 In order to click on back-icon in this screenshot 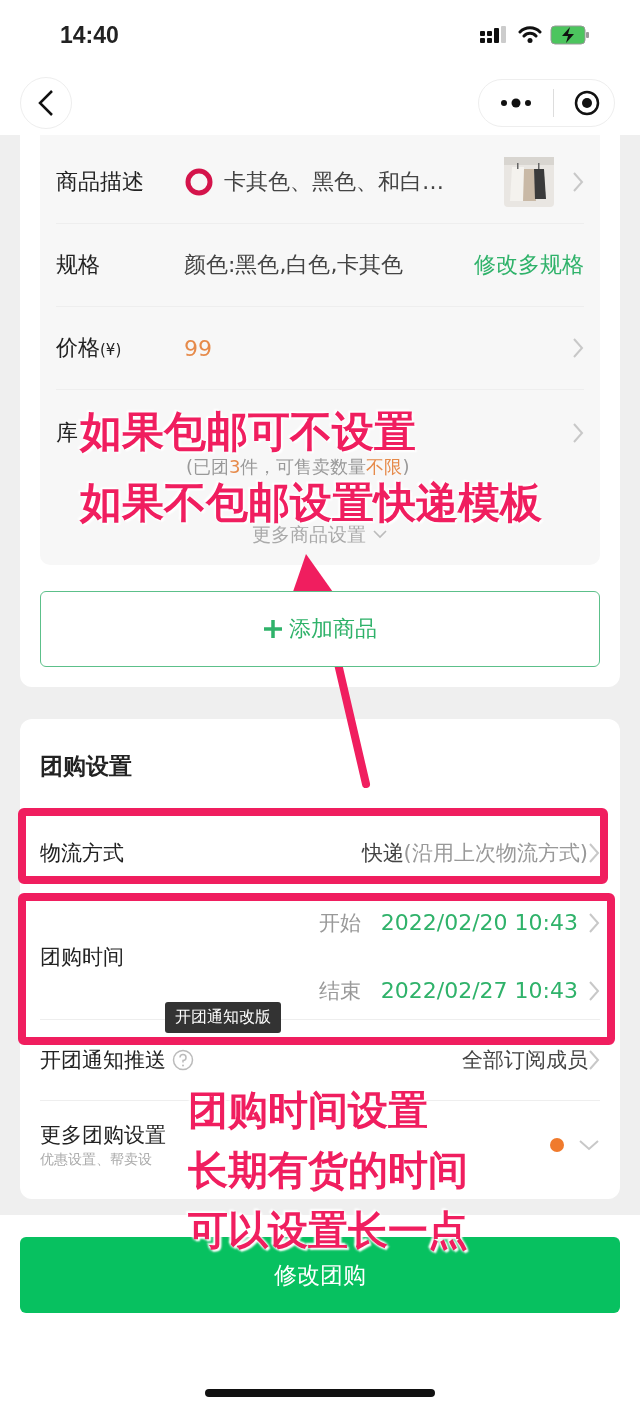, I will do `click(46, 102)`.